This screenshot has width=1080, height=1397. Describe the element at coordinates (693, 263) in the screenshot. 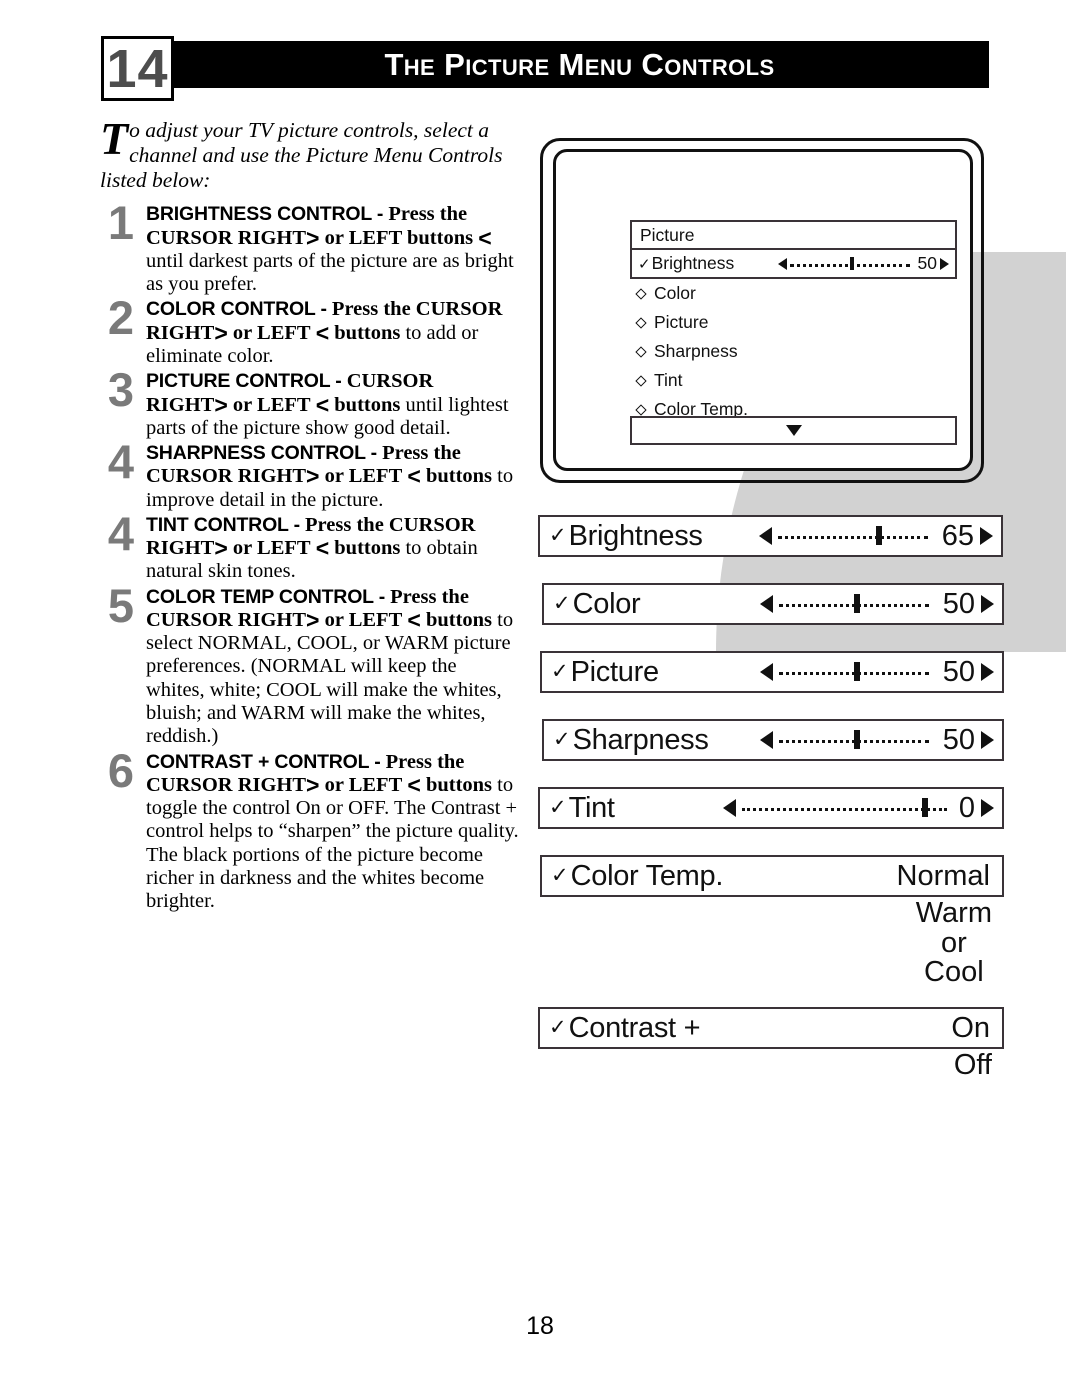

I see `osd-selected-label: Brightness` at that location.